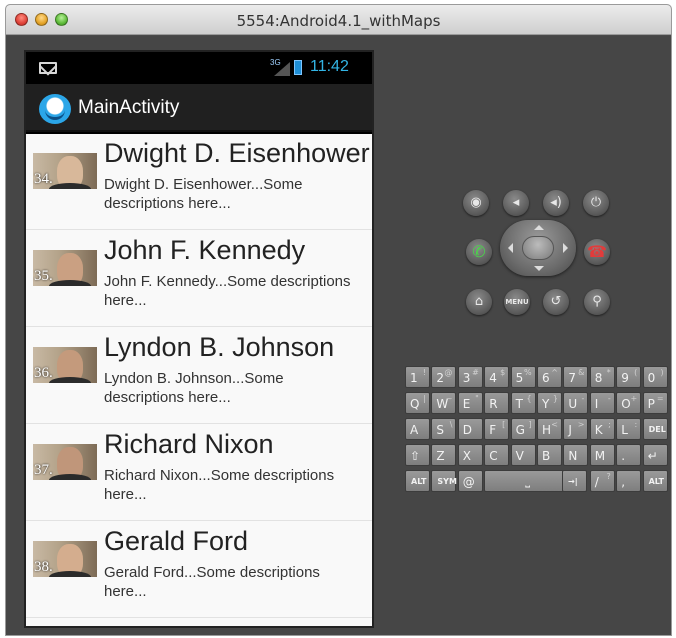  What do you see at coordinates (523, 377) in the screenshot?
I see `key-5: 5%` at bounding box center [523, 377].